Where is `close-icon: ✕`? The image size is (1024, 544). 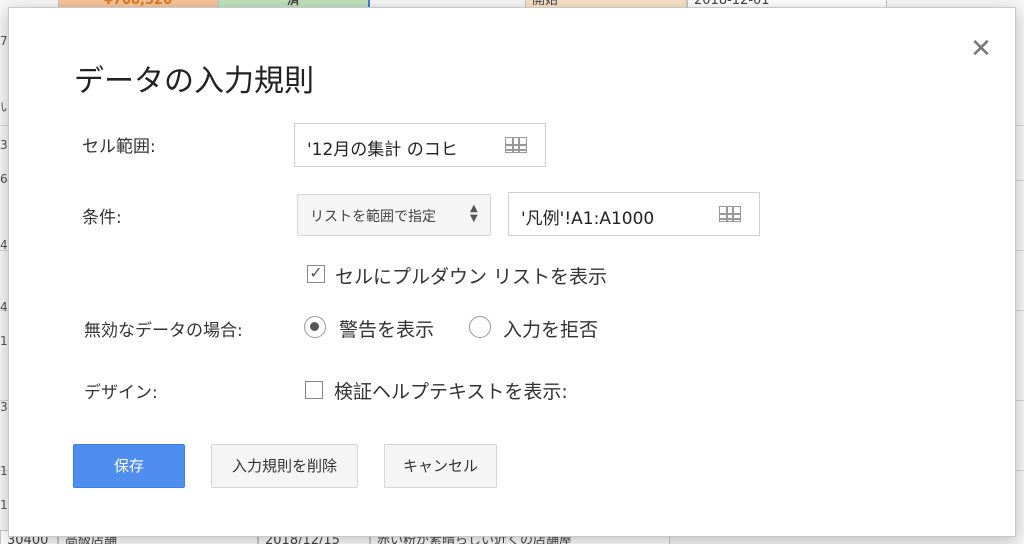
close-icon: ✕ is located at coordinates (981, 49).